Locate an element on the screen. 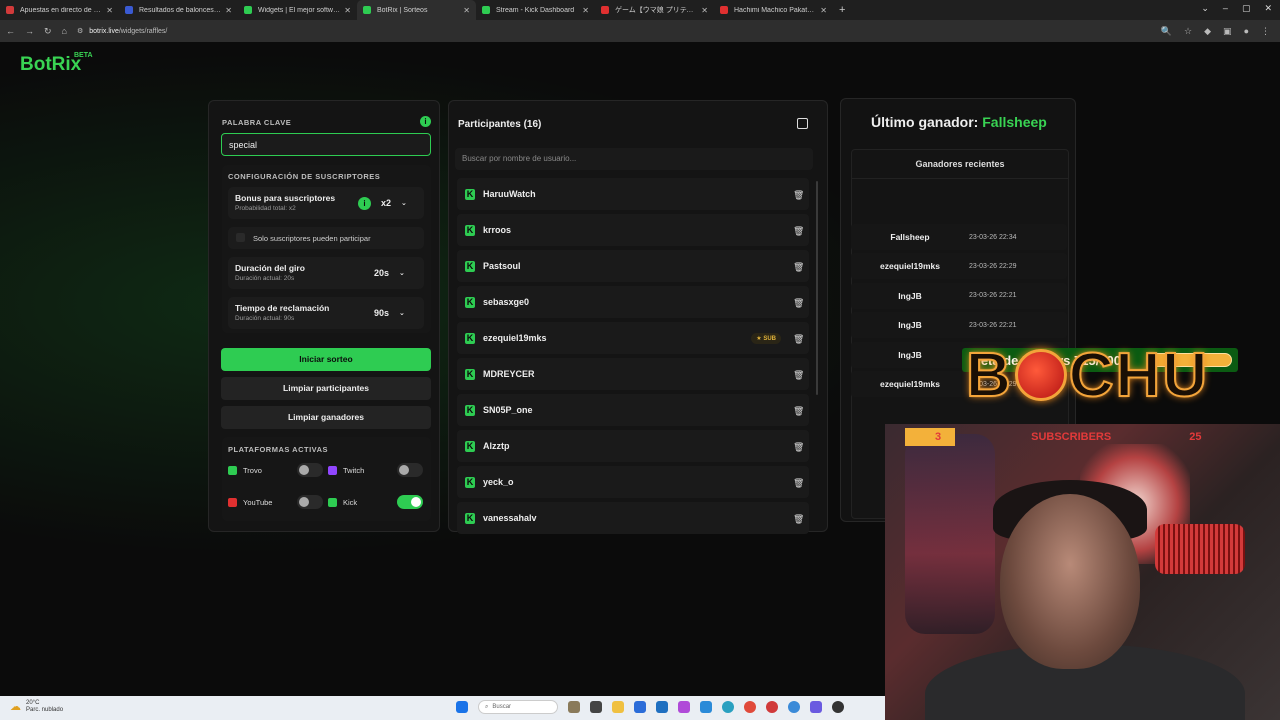  menu-icon: ⋮ is located at coordinates (1265, 31).